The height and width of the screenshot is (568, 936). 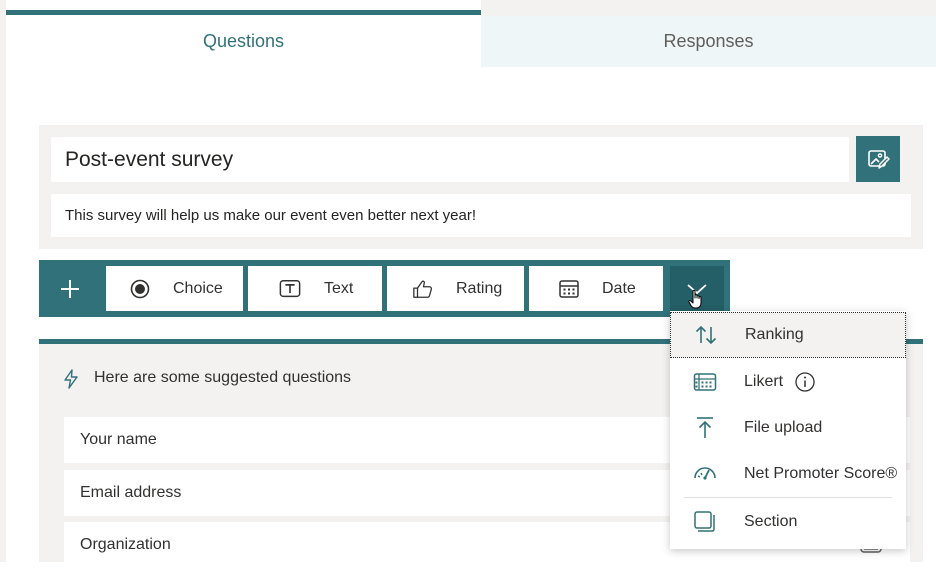 I want to click on text-box-icon, so click(x=290, y=289).